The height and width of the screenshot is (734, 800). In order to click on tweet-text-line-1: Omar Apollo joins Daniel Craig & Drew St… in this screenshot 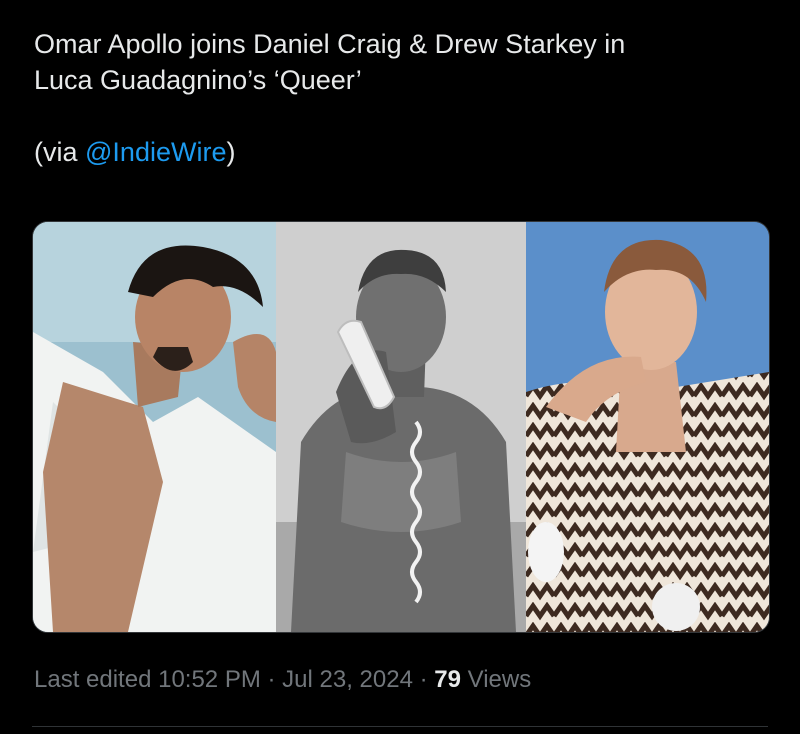, I will do `click(330, 44)`.